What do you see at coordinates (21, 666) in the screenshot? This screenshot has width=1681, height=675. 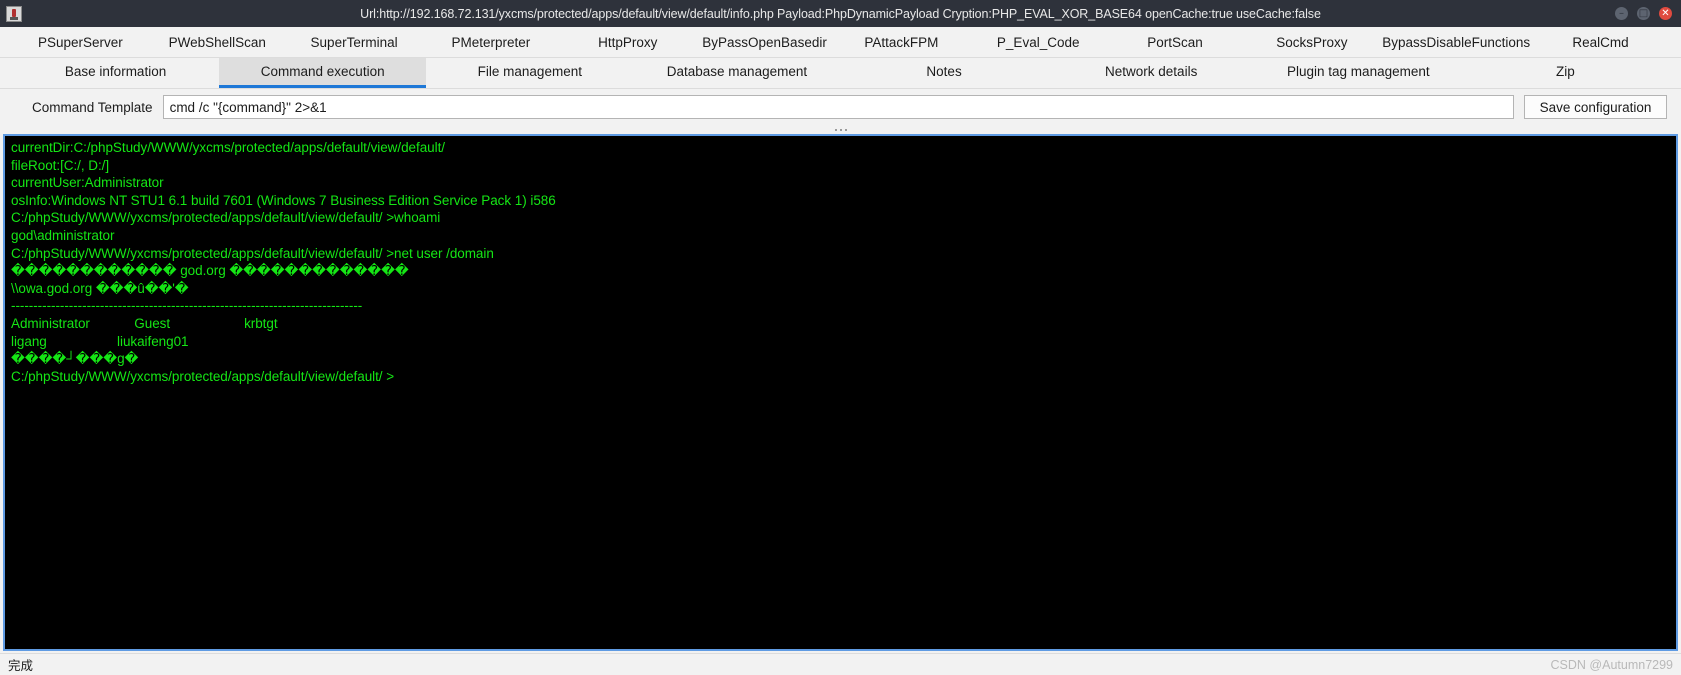 I see `status-message: 完成` at bounding box center [21, 666].